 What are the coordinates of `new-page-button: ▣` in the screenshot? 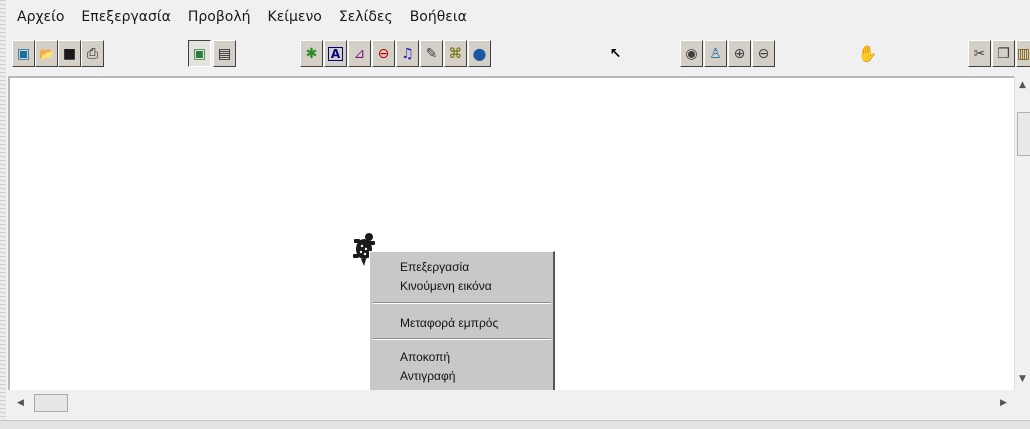 It's located at (23, 53).